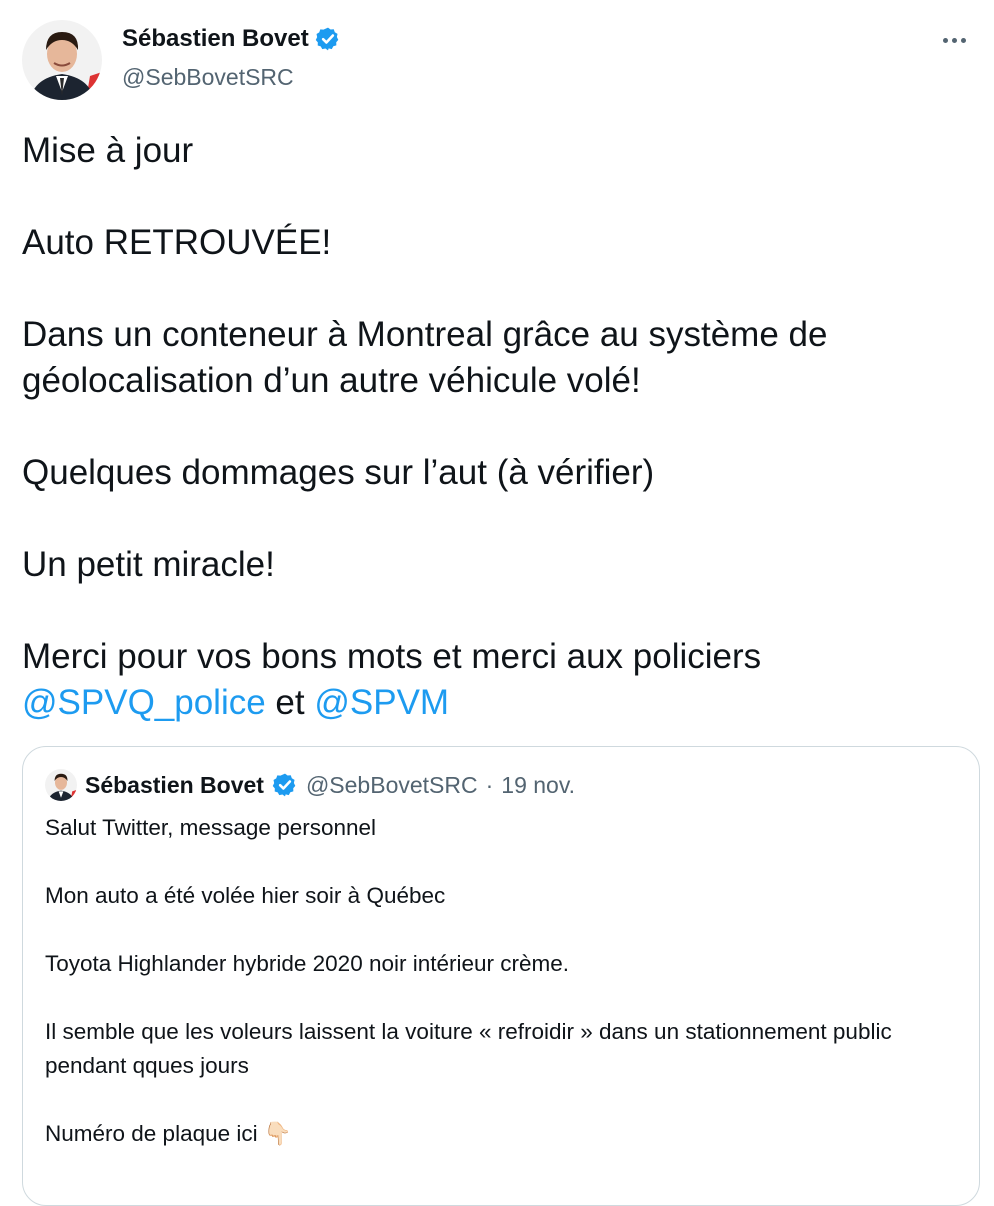 This screenshot has height=1206, width=994. What do you see at coordinates (168, 1133) in the screenshot?
I see `quoted-line: Numéro de plaque ici 👇🏻` at bounding box center [168, 1133].